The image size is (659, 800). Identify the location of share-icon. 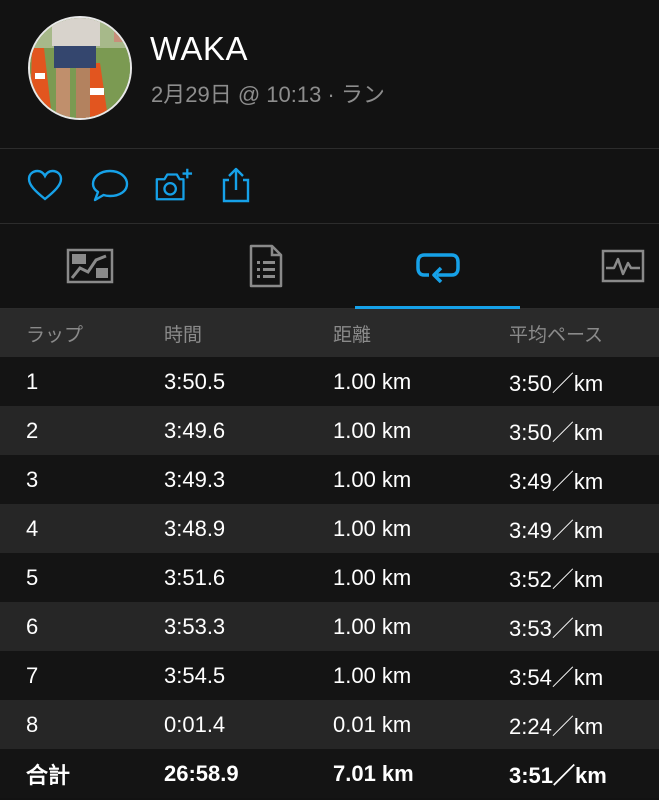
(236, 185).